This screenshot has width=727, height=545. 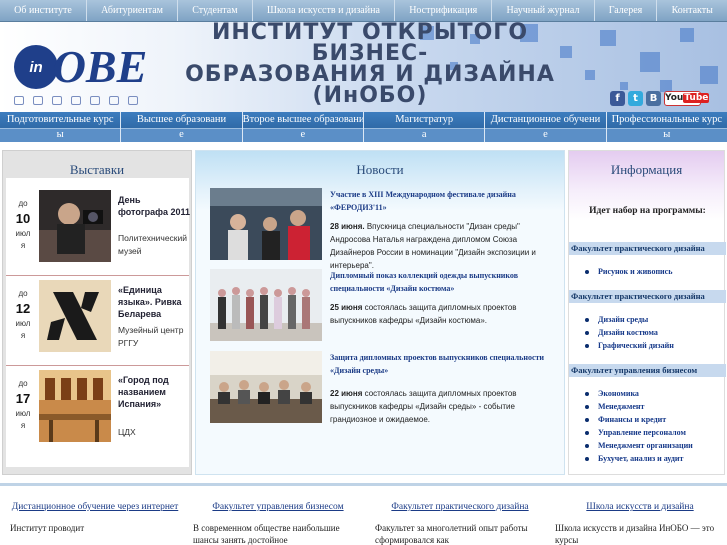 What do you see at coordinates (655, 432) in the screenshot?
I see `program-link: Управление персоналом` at bounding box center [655, 432].